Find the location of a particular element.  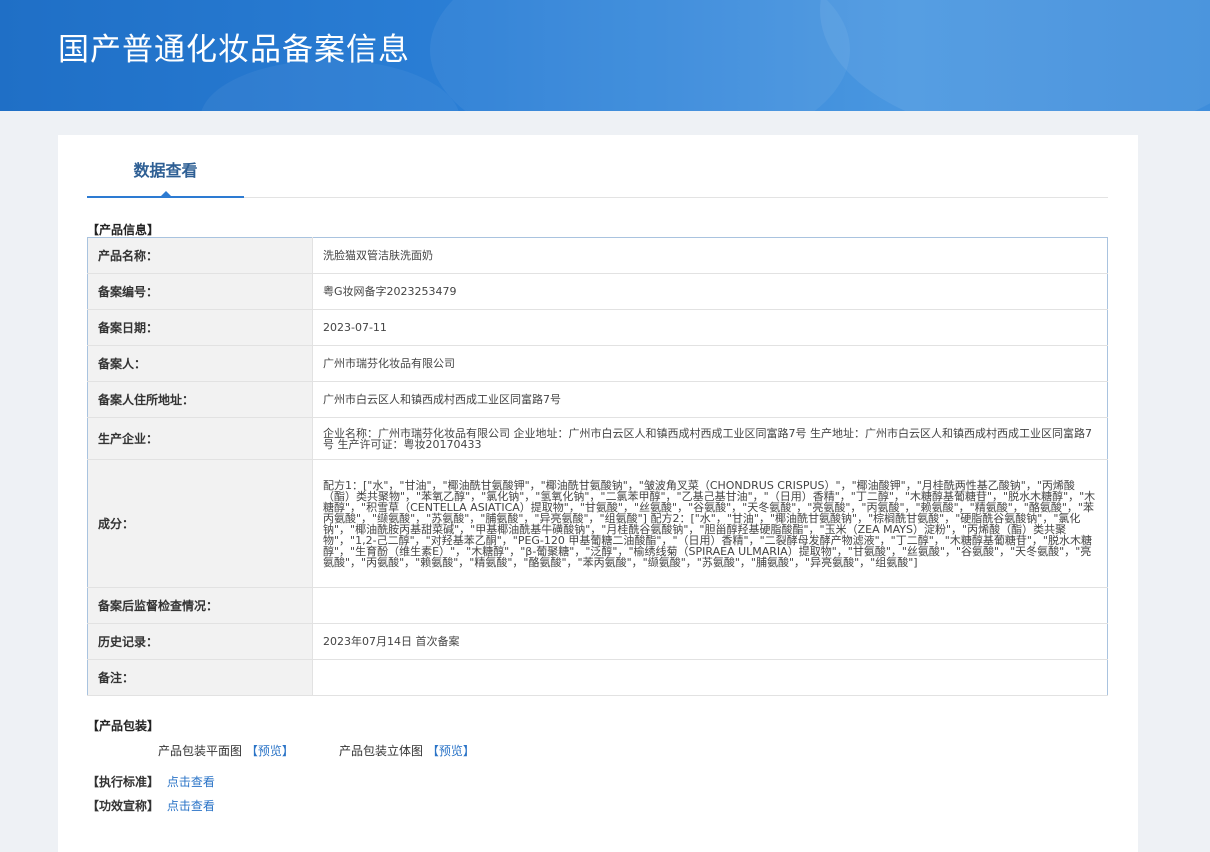

standard-view-link: 点击查看 is located at coordinates (191, 782).